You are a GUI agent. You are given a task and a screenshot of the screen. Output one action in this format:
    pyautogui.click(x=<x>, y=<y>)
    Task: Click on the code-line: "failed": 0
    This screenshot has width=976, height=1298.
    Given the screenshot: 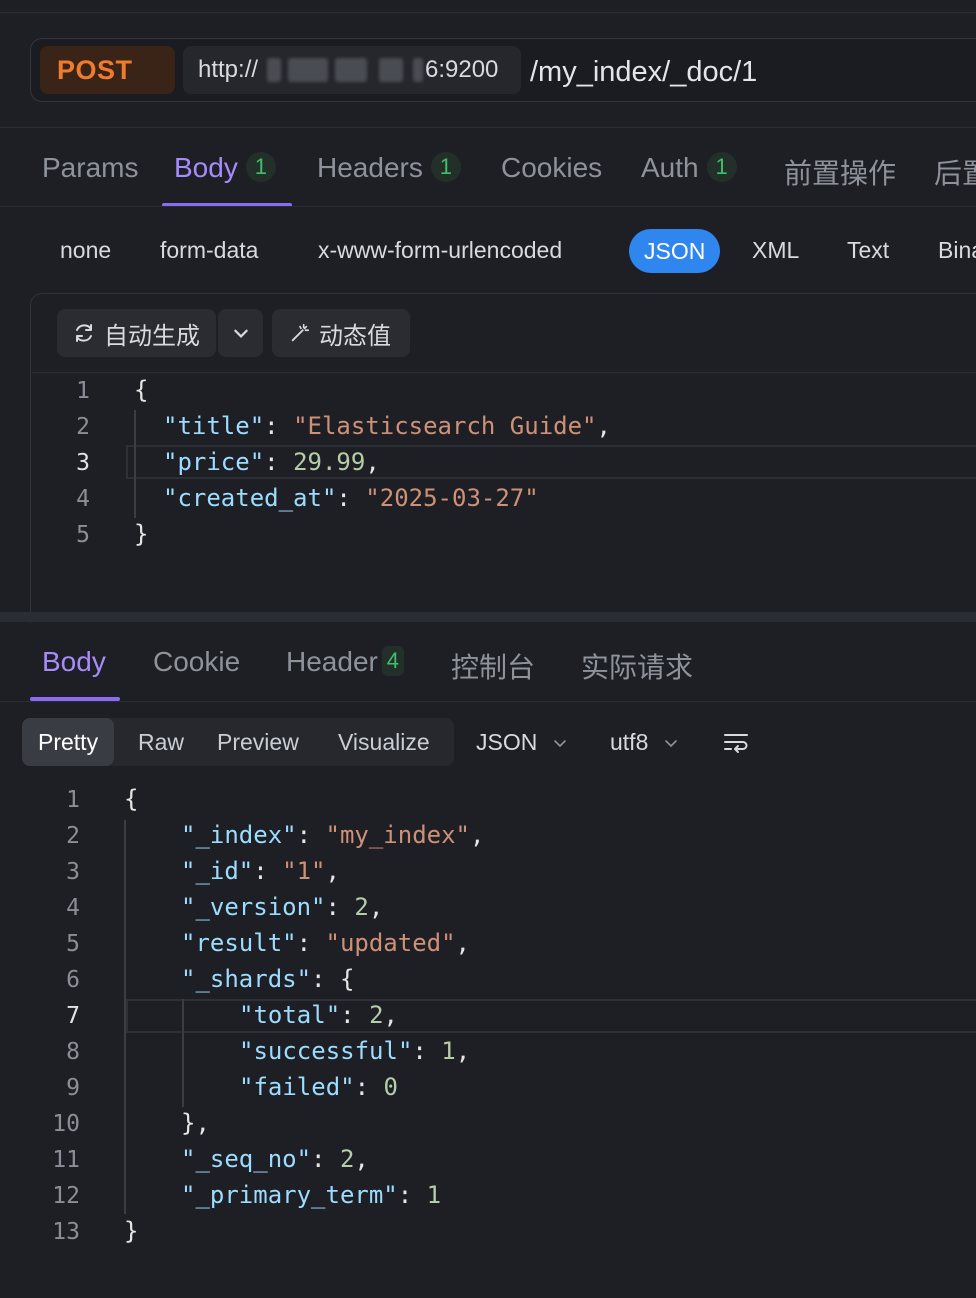 What is the action you would take?
    pyautogui.click(x=318, y=1087)
    